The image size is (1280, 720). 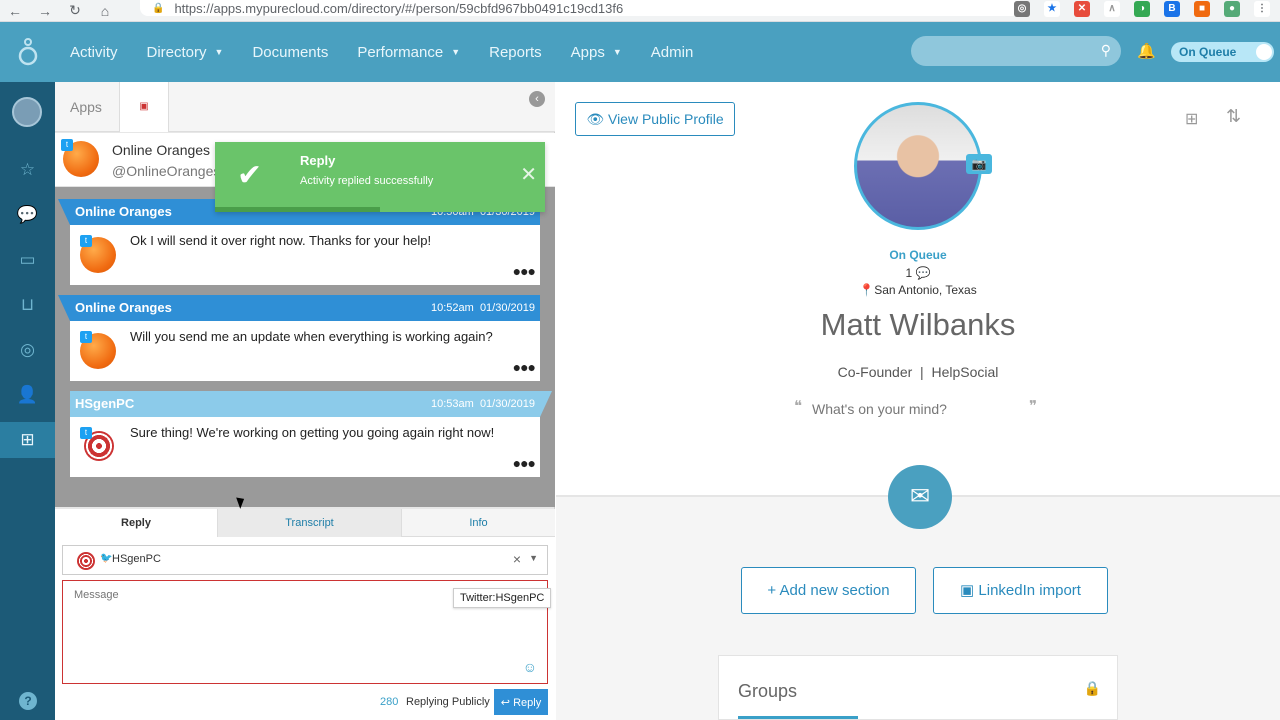 I want to click on tab-reply: Reply, so click(x=136, y=523).